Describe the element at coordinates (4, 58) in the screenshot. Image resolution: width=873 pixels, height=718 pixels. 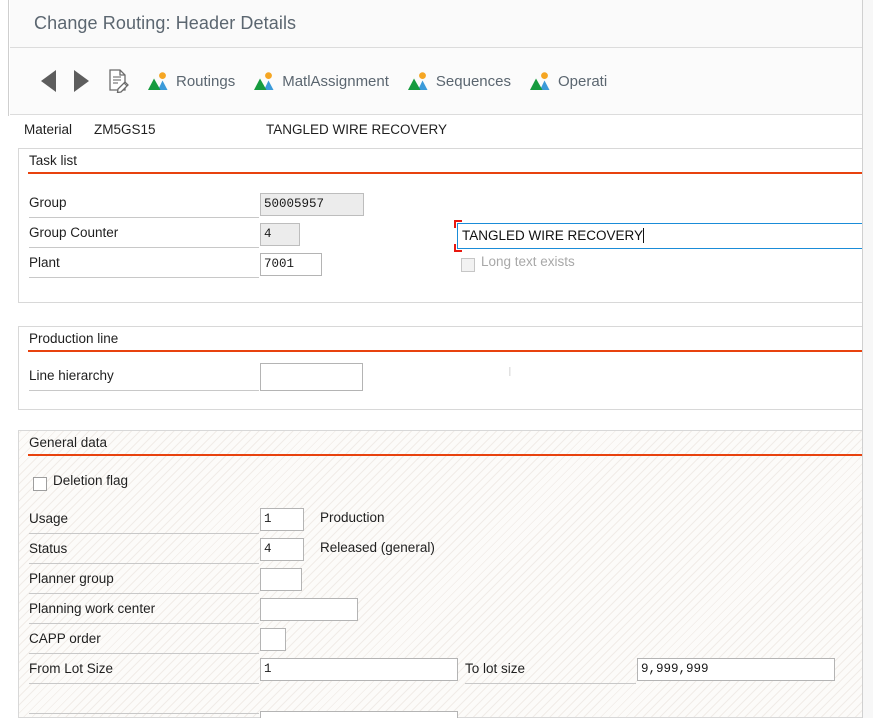
I see `window-left-gutter` at that location.